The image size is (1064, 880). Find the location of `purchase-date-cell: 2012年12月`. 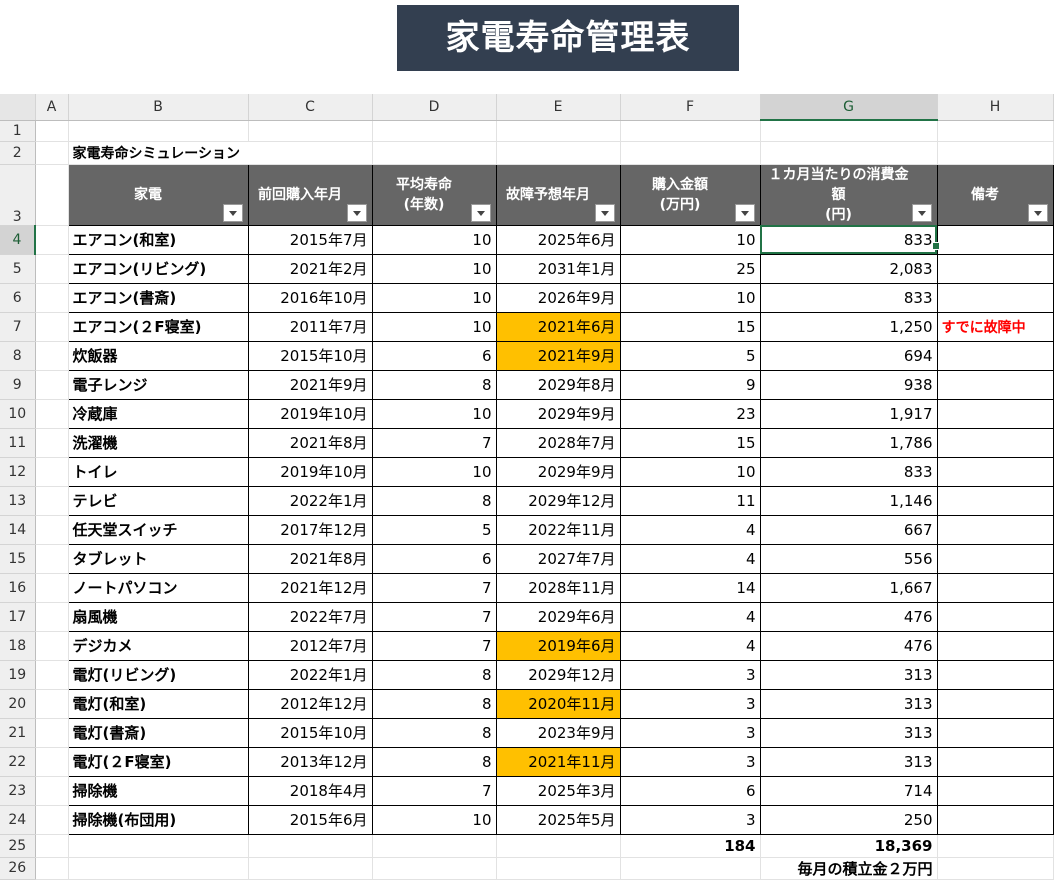

purchase-date-cell: 2012年12月 is located at coordinates (310, 703).